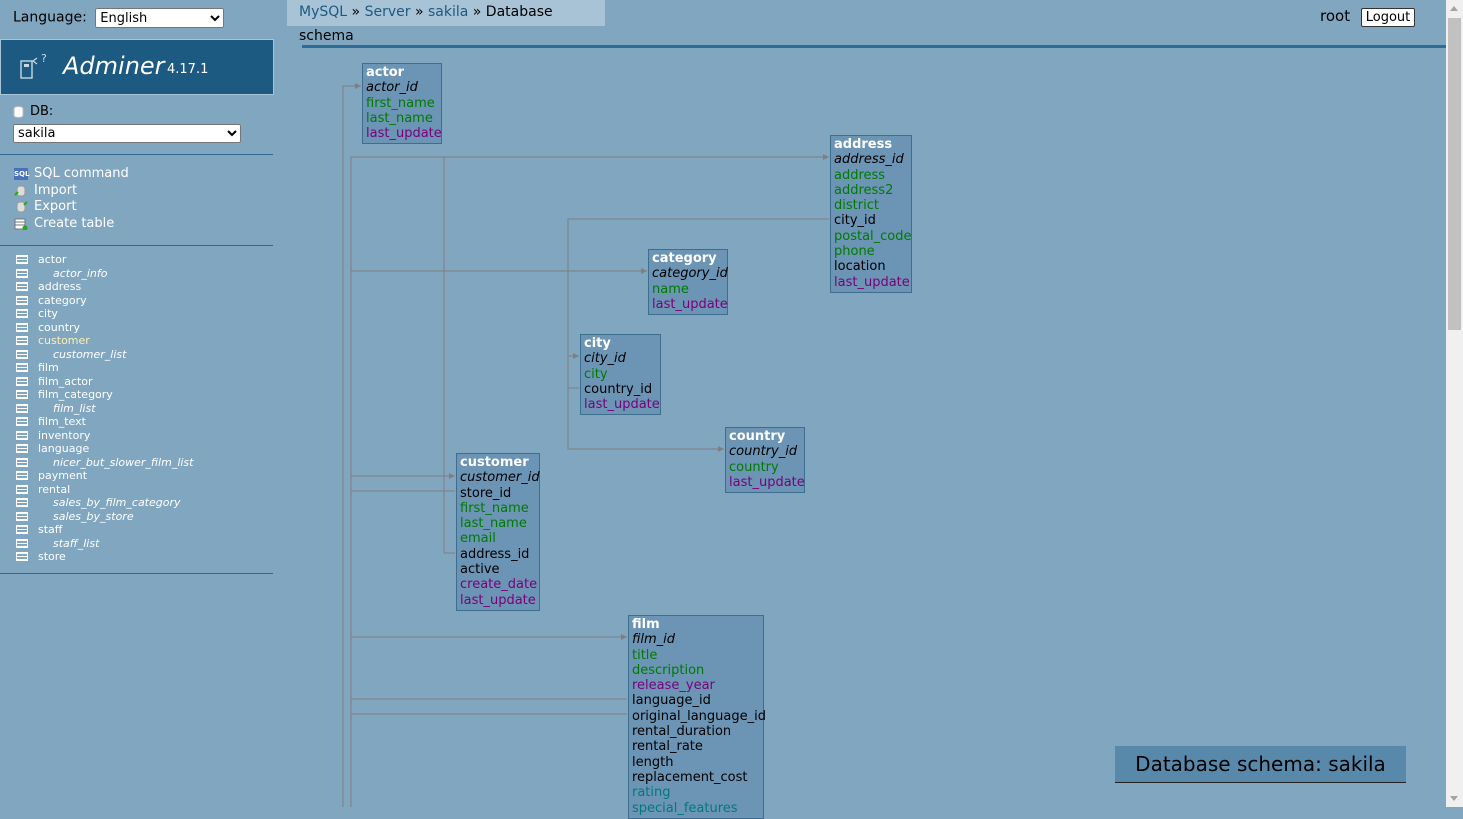  I want to click on vertical-scrollbar, so click(1454, 403).